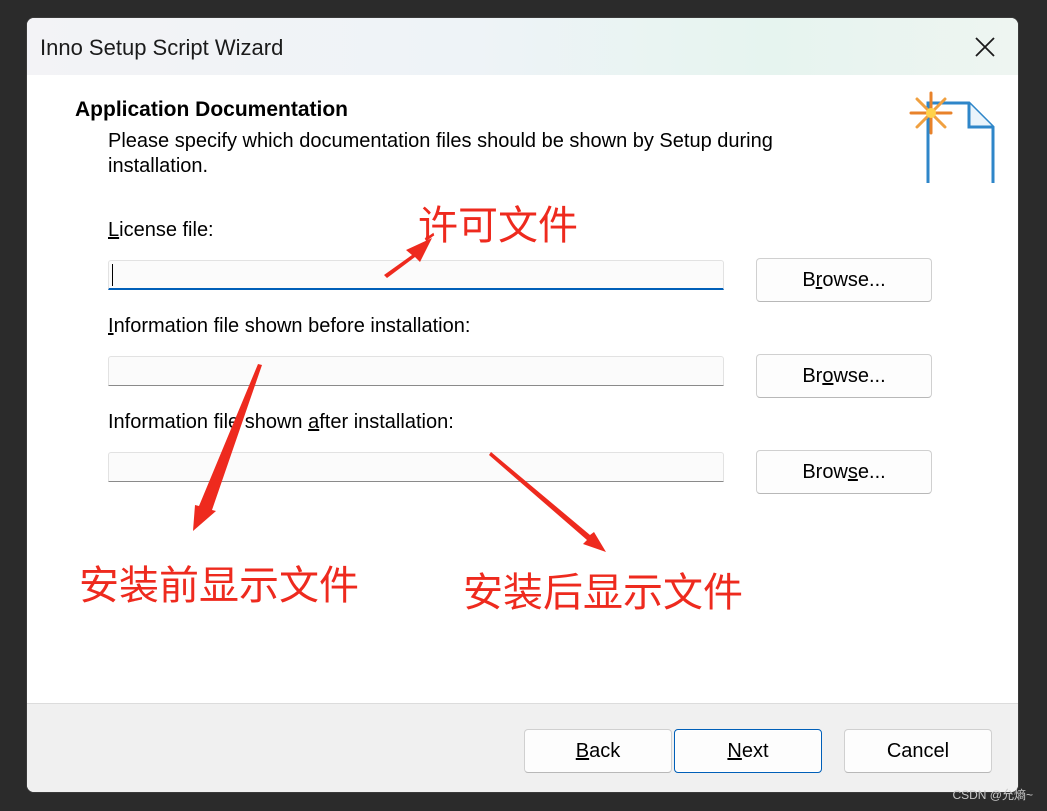  I want to click on arrow-after, so click(547, 502).